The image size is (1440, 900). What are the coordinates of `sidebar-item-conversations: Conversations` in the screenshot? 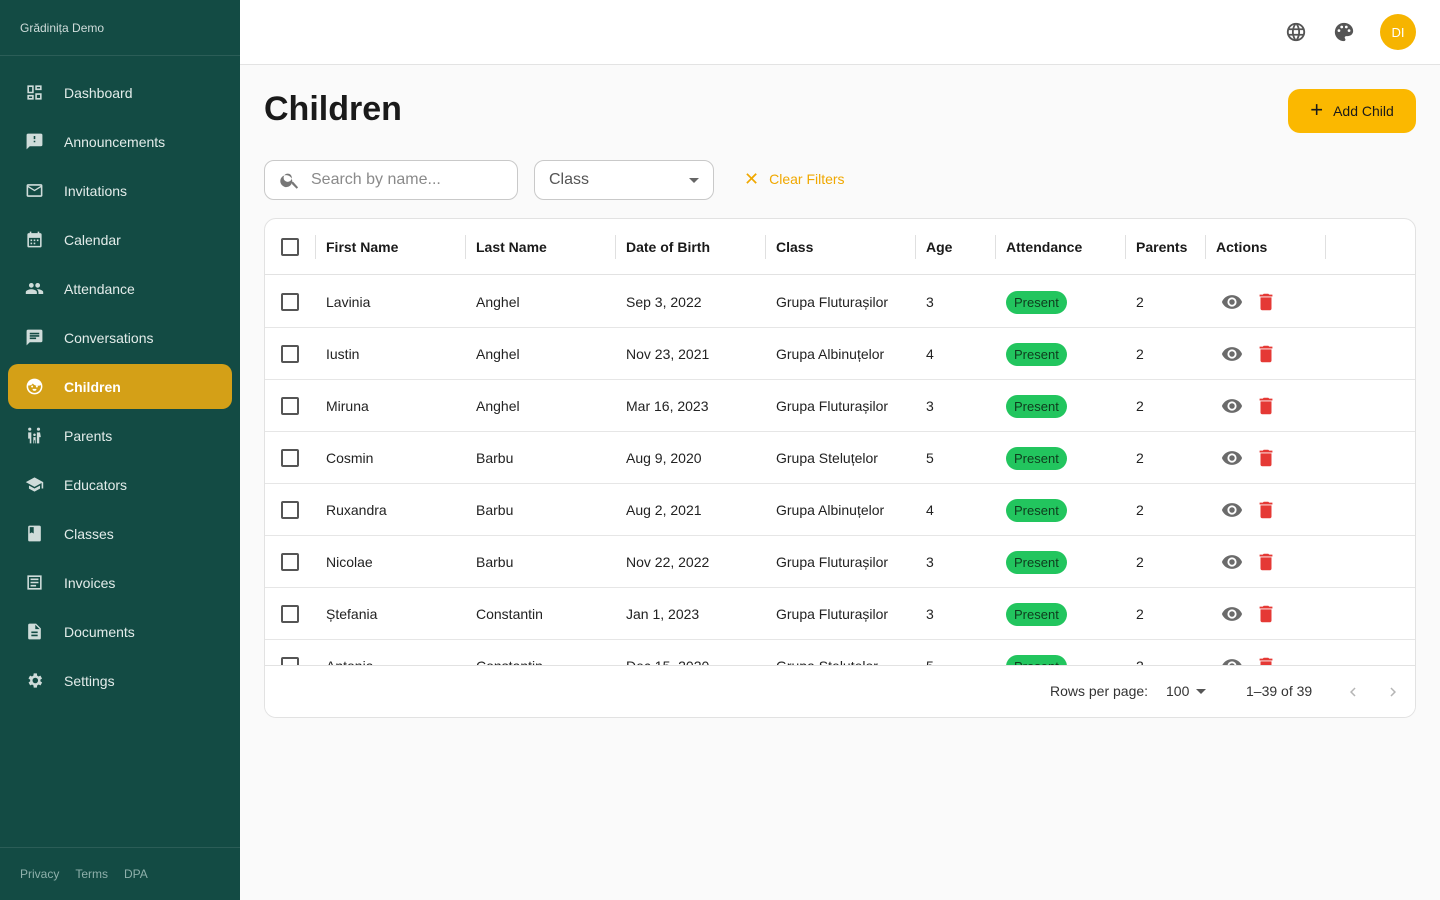 It's located at (120, 337).